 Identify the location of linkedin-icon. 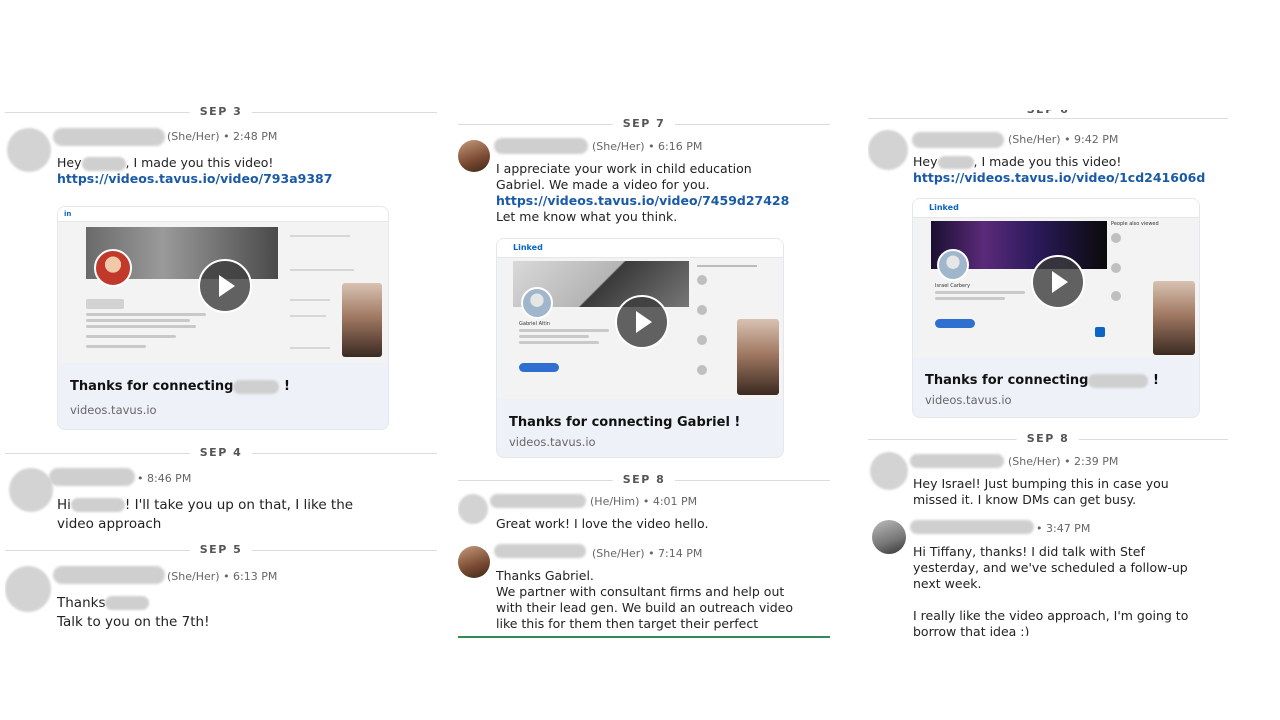
(1100, 332).